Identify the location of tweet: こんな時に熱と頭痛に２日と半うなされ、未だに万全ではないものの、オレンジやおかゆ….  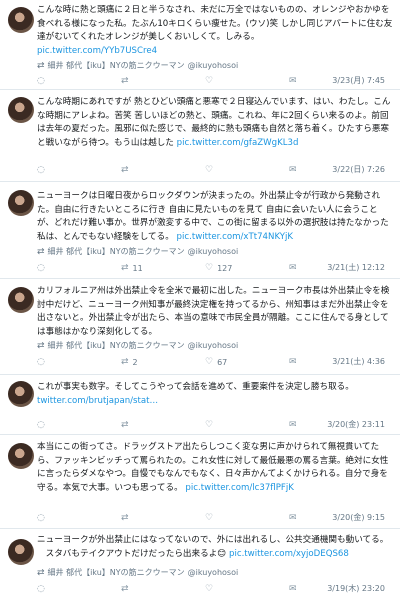
(200, 44).